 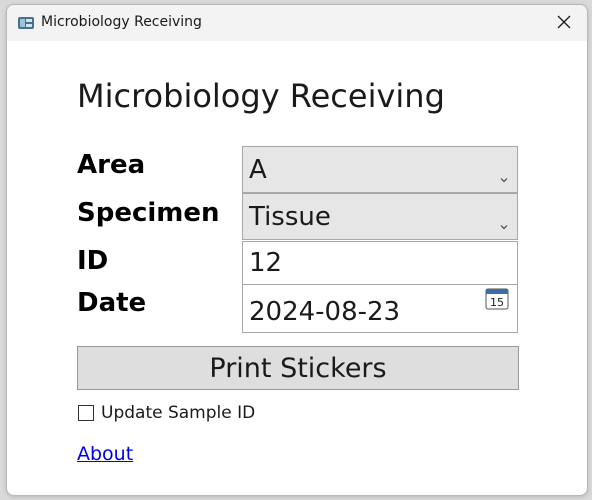 What do you see at coordinates (380, 263) in the screenshot?
I see `id-input: 12` at bounding box center [380, 263].